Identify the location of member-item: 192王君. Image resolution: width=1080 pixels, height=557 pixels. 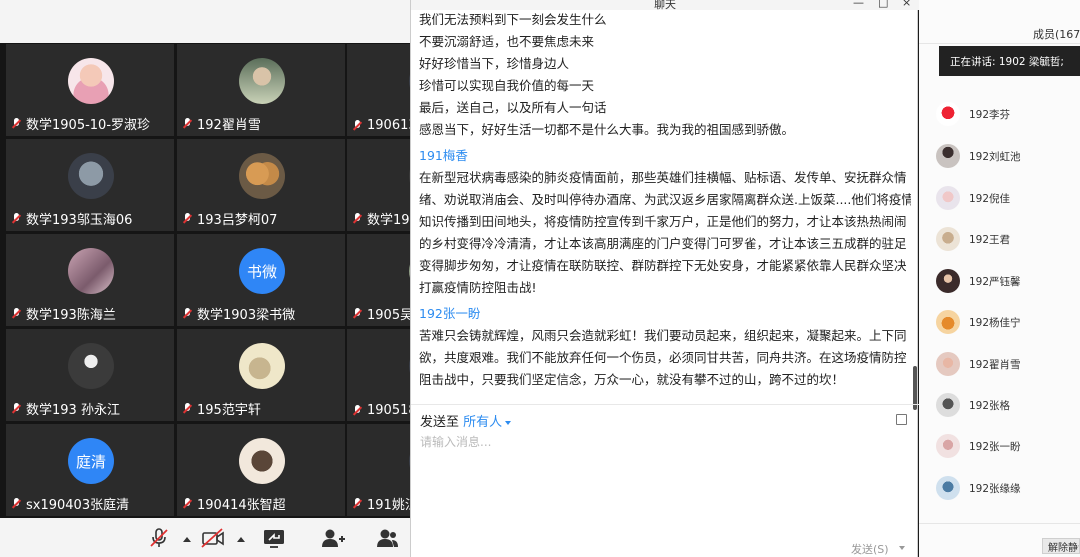
(999, 239).